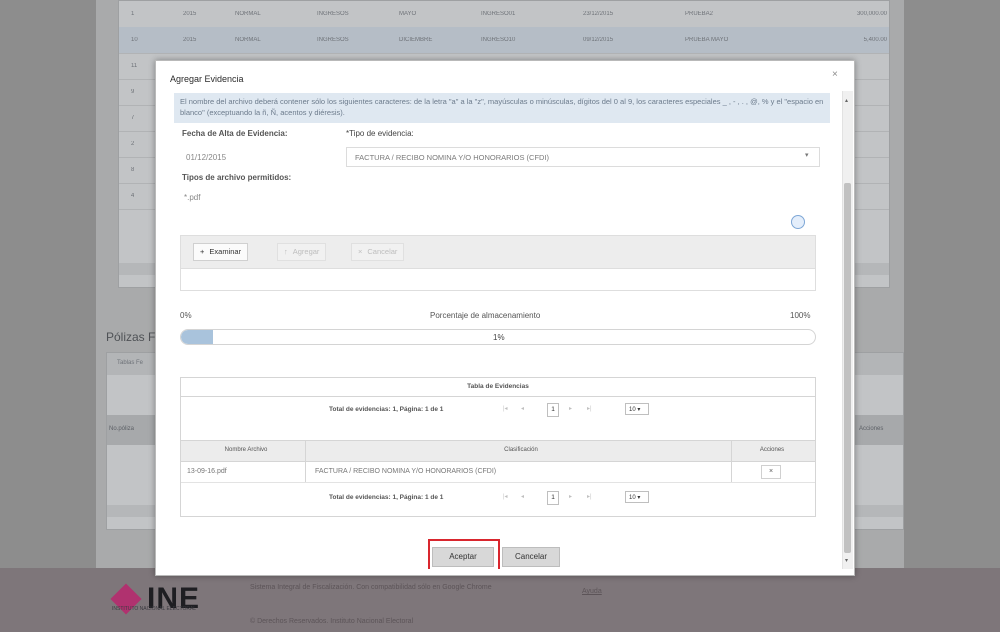  Describe the element at coordinates (225, 251) in the screenshot. I see `browse-label: Examinar` at that location.